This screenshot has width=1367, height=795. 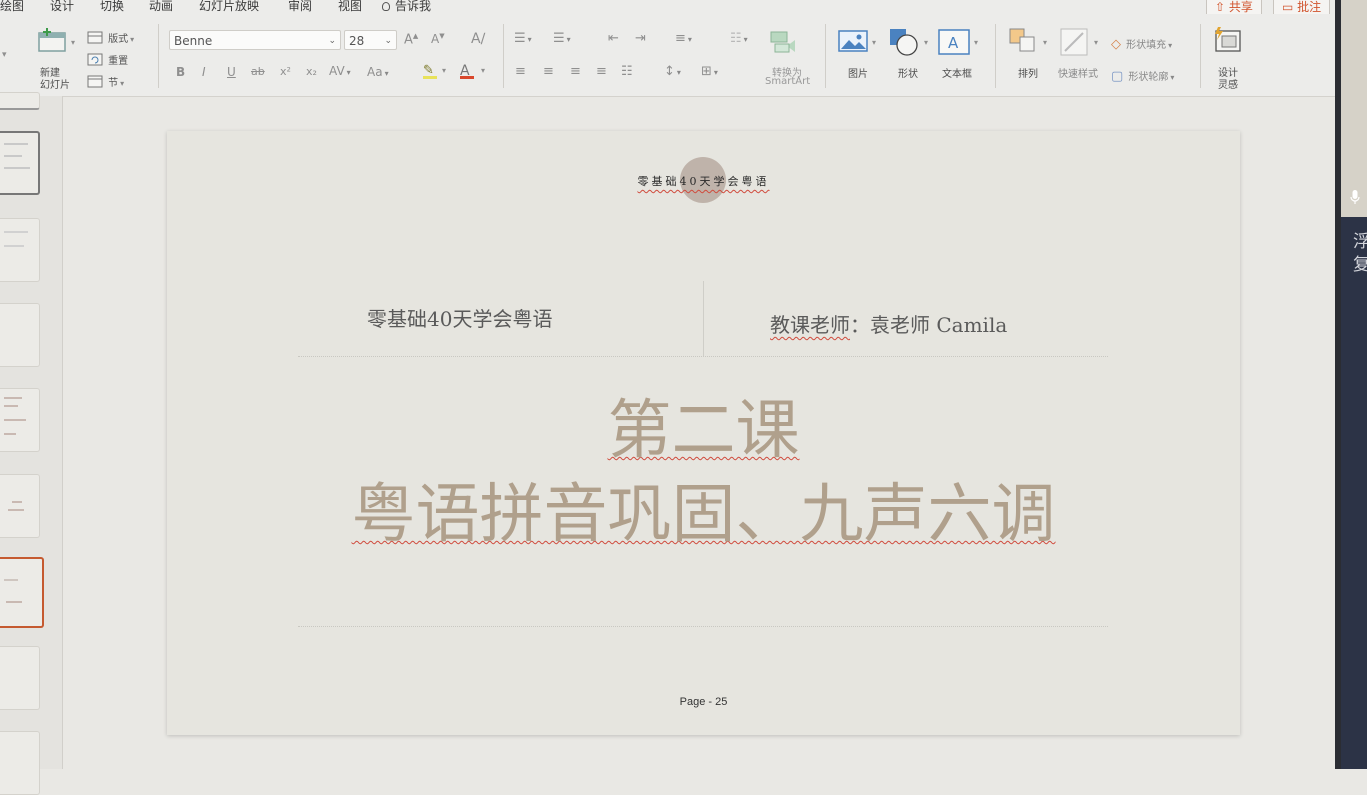 I want to click on shape-outline-label: 形状轮廓, so click(x=1148, y=77).